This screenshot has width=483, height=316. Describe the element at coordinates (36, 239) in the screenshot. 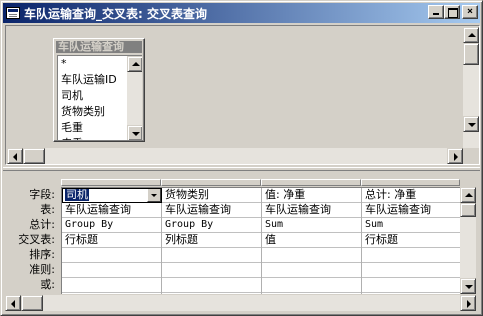

I see `row-label-crosstab: 交叉表:` at that location.